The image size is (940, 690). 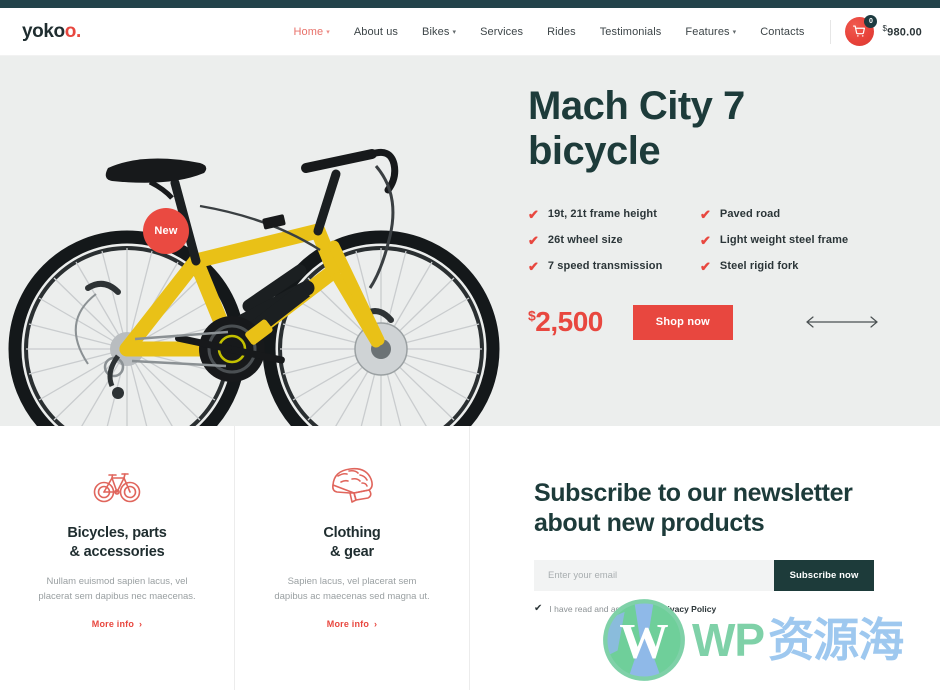 What do you see at coordinates (352, 582) in the screenshot?
I see `card-desc-line1: Sapien lacus, vel placerat sem` at bounding box center [352, 582].